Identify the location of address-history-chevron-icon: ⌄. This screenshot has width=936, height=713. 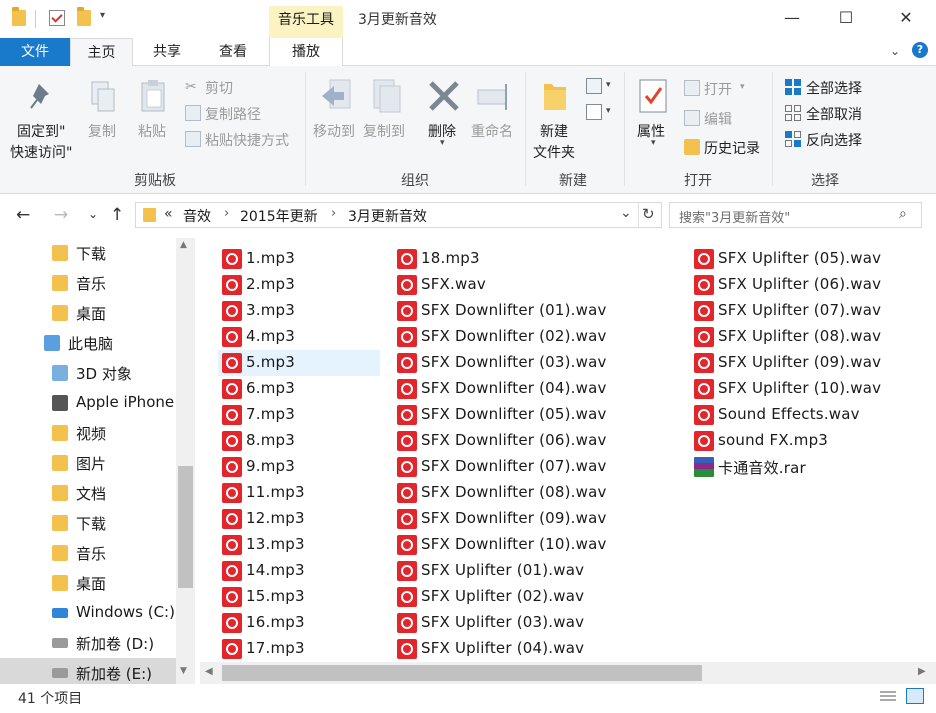
(626, 213).